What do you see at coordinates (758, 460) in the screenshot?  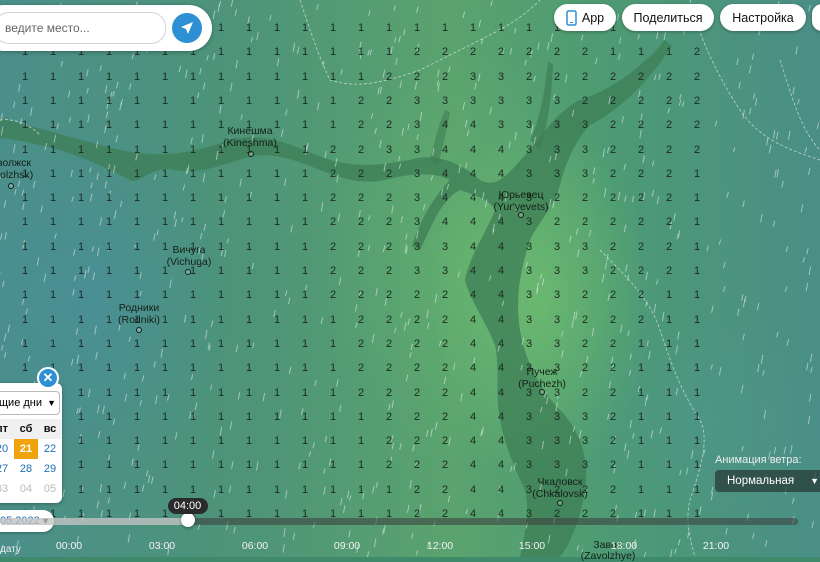 I see `wind-animation-label: Анимация ветра:` at bounding box center [758, 460].